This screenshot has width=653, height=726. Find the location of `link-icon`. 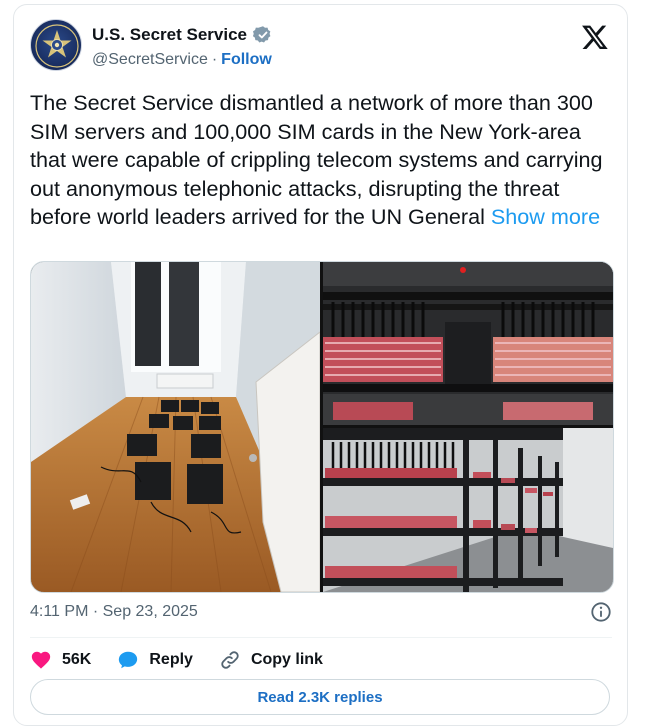

link-icon is located at coordinates (230, 660).